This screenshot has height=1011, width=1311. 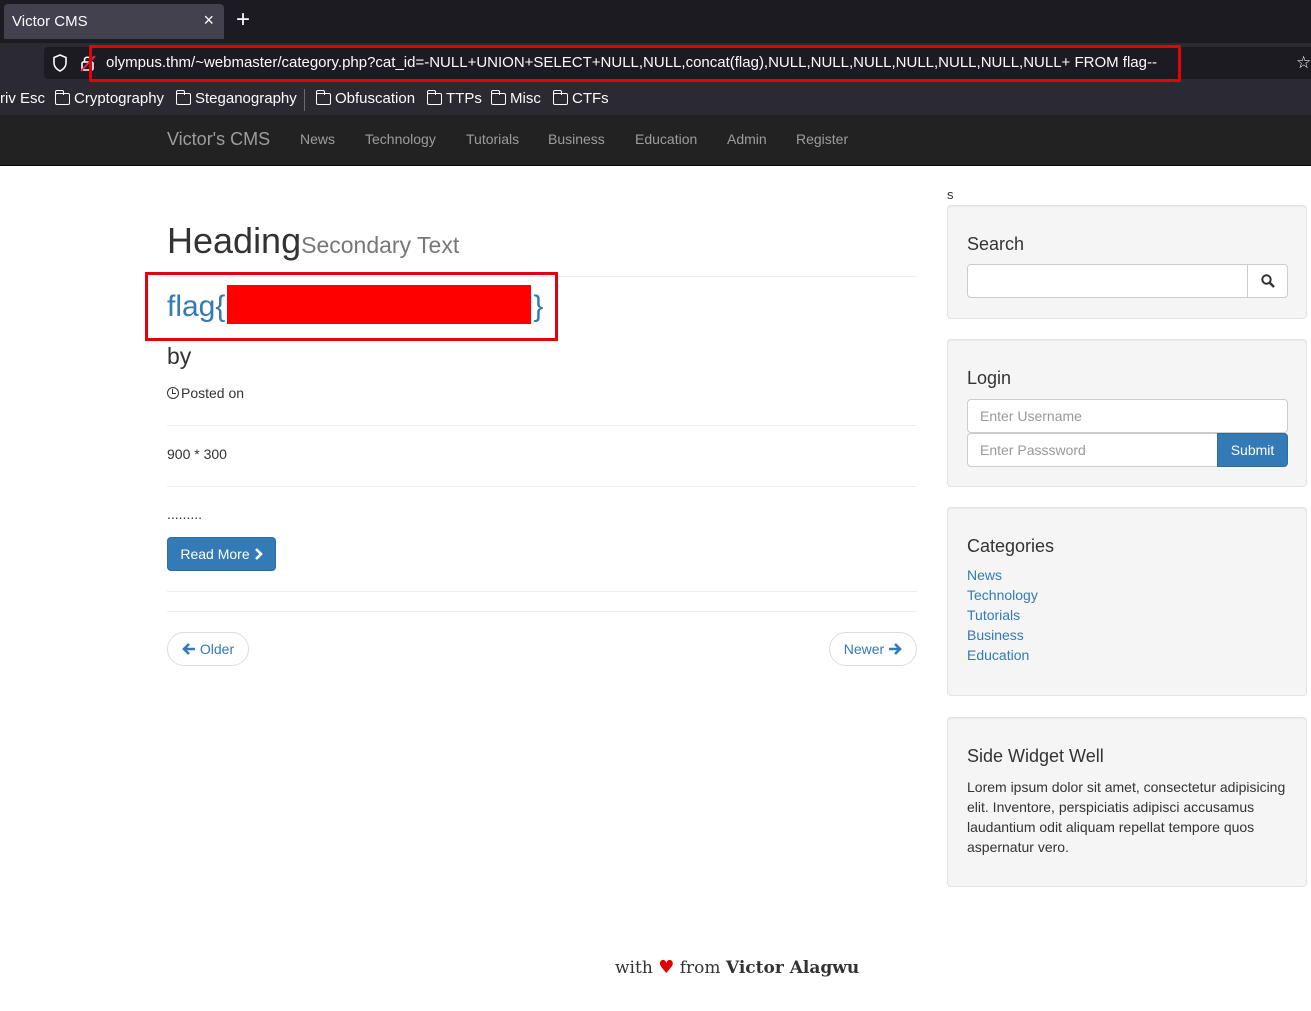 I want to click on nav-tutorials: Tutorials, so click(x=492, y=139).